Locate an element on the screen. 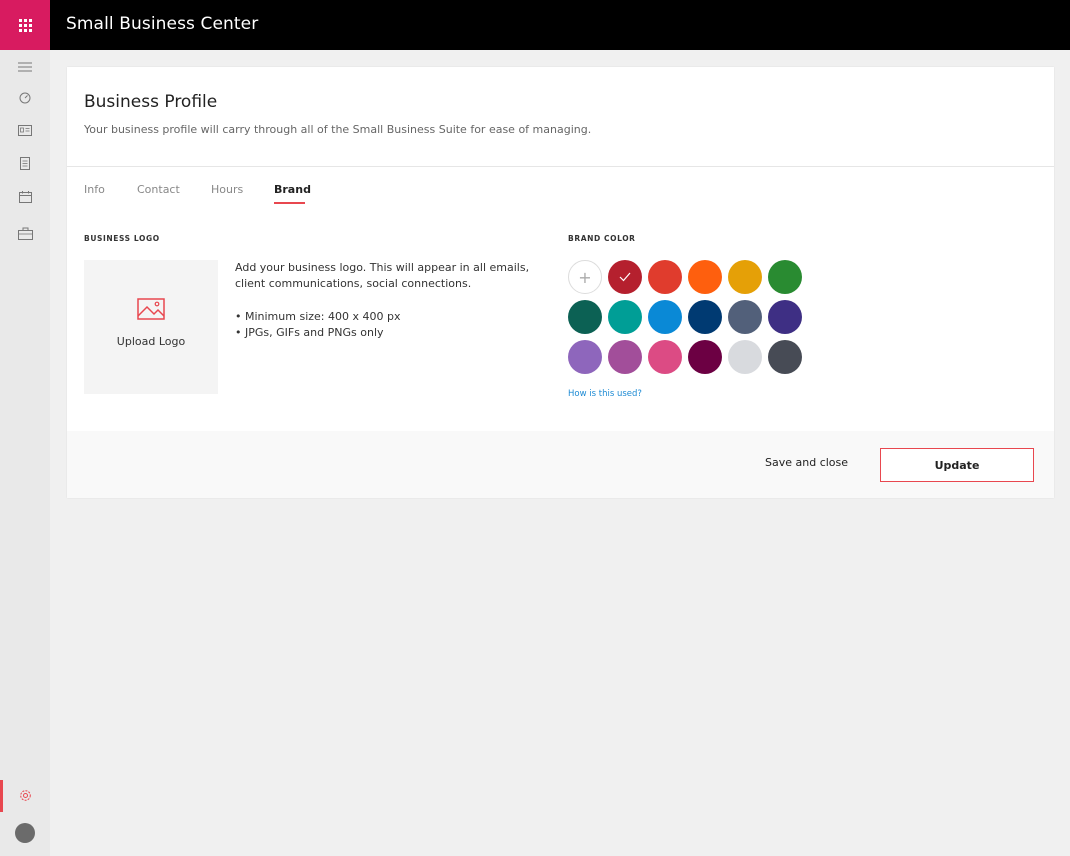 This screenshot has height=856, width=1070. rail-item-calendar is located at coordinates (25, 197).